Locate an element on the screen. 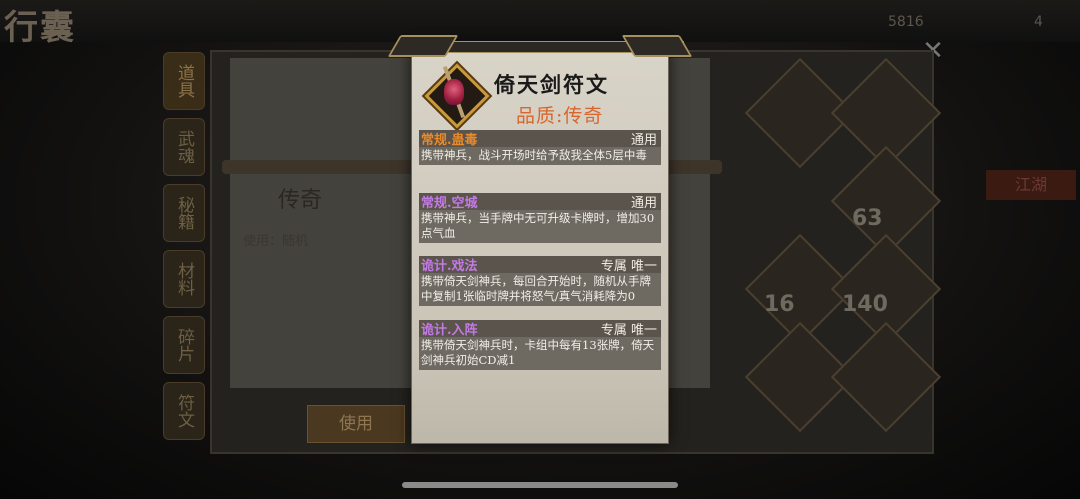  home-indicator is located at coordinates (540, 485).